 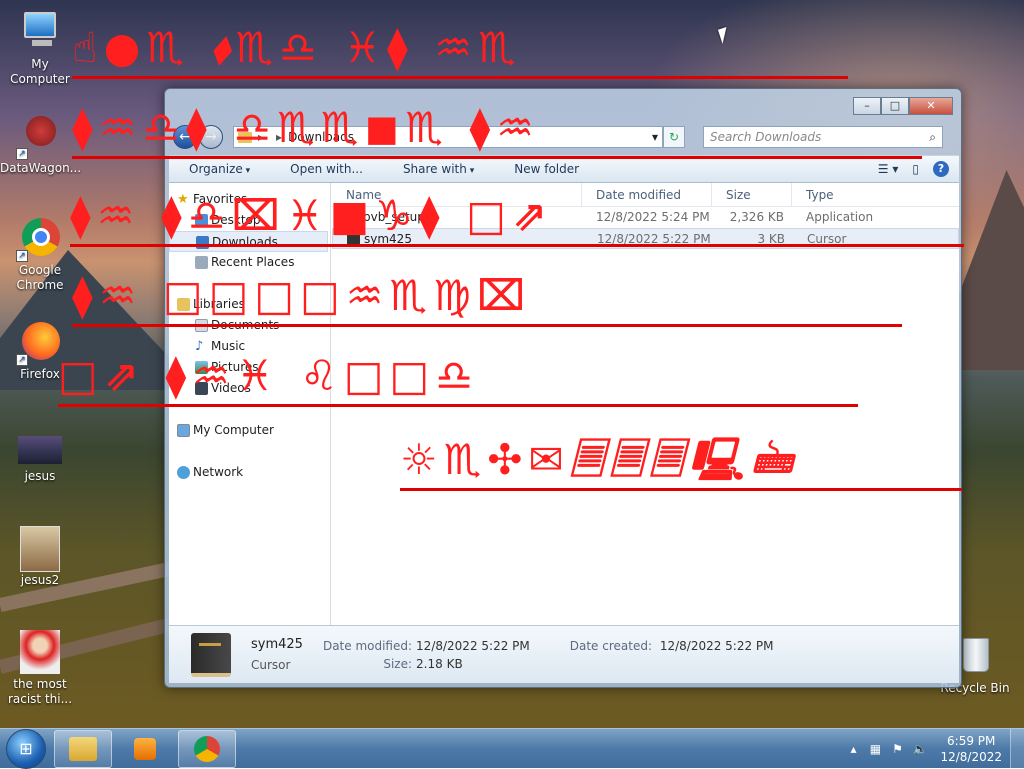 What do you see at coordinates (674, 137) in the screenshot?
I see `refresh-button: ↻` at bounding box center [674, 137].